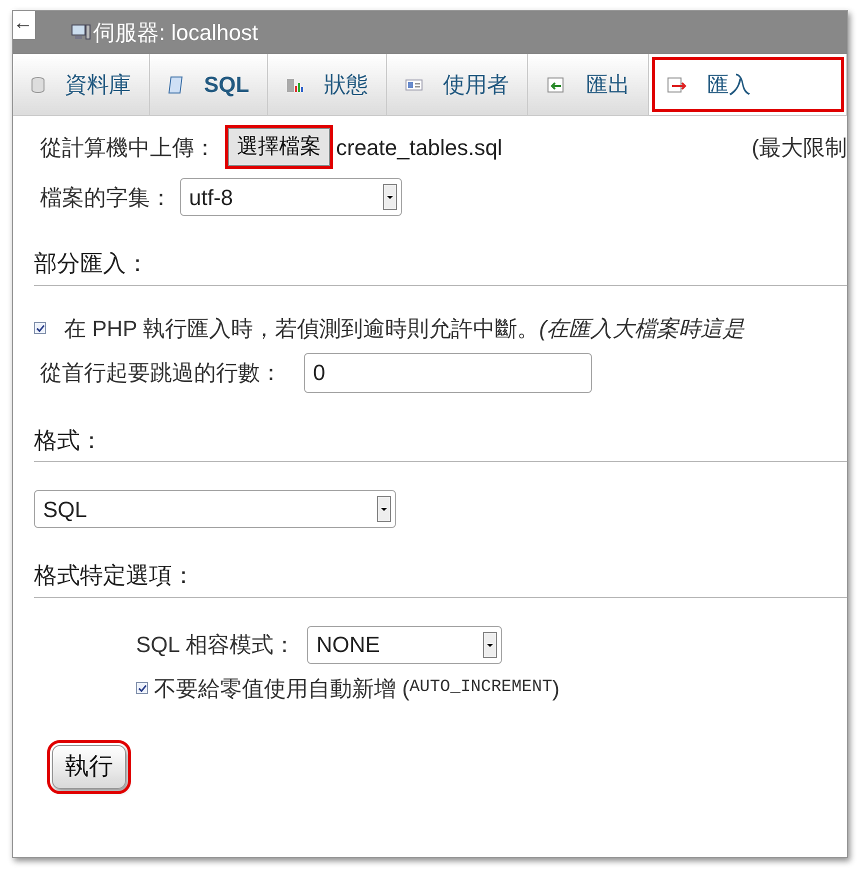 This screenshot has height=869, width=857. Describe the element at coordinates (404, 645) in the screenshot. I see `compat-select: NONE` at that location.